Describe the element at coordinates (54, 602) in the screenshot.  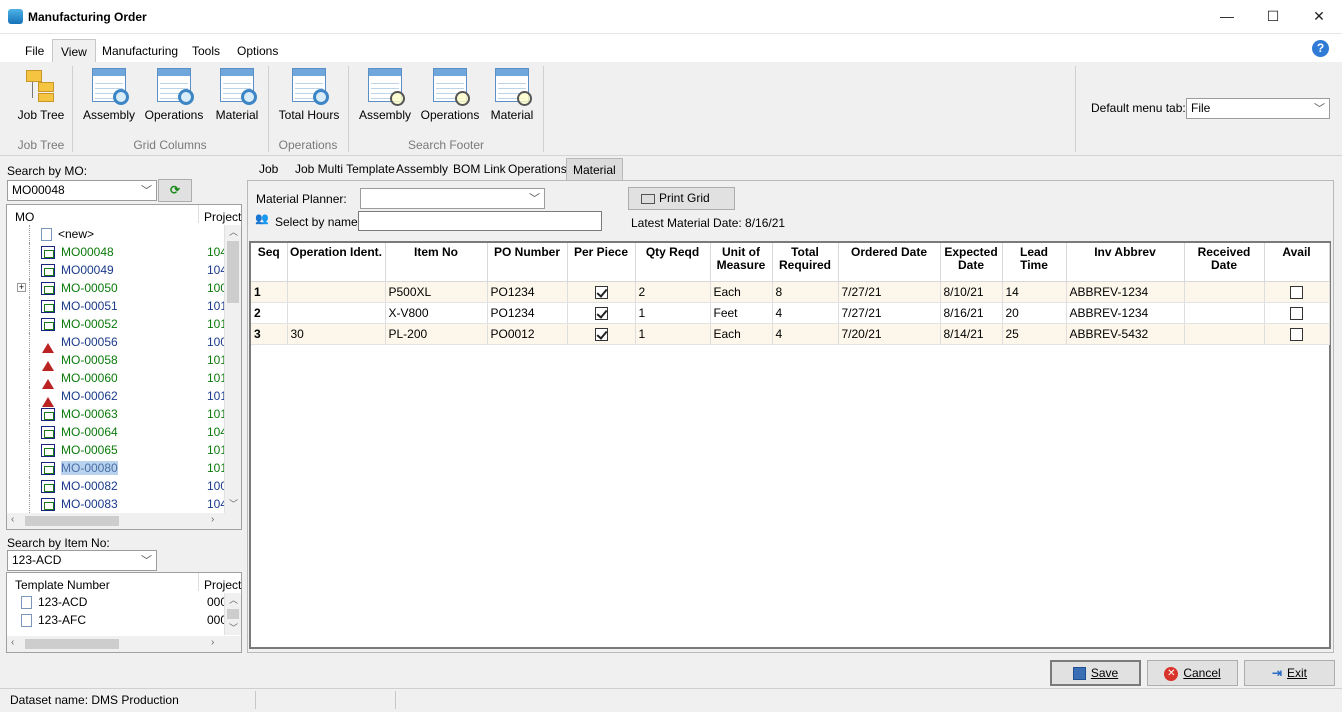
I see `template-row: 123-ACD` at that location.